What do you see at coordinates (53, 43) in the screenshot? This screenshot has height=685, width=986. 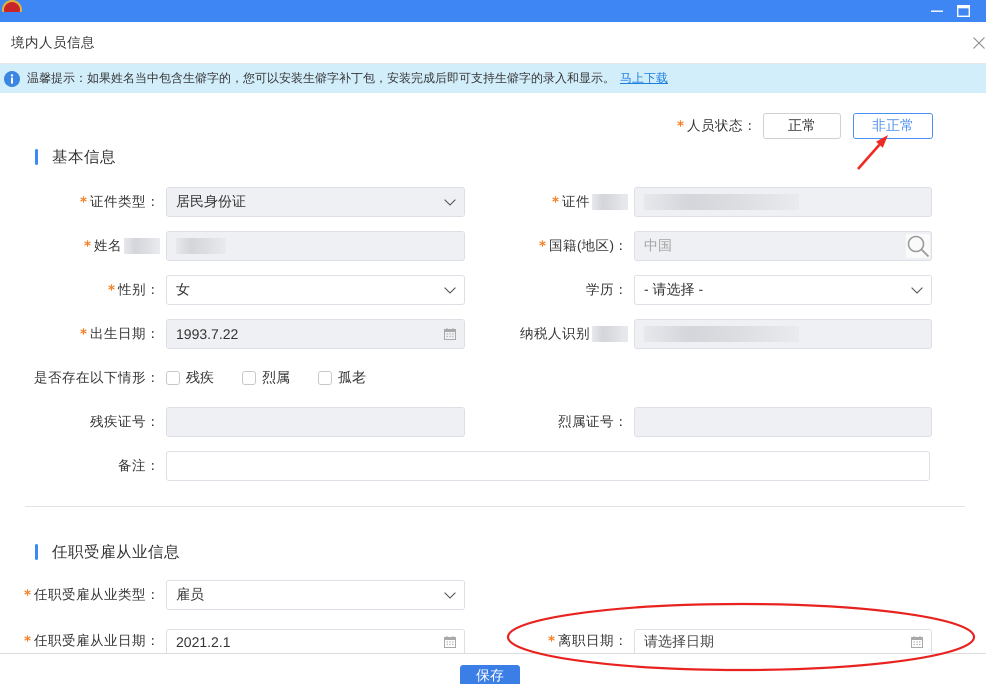 I see `dialog-title: 境内人员信息` at bounding box center [53, 43].